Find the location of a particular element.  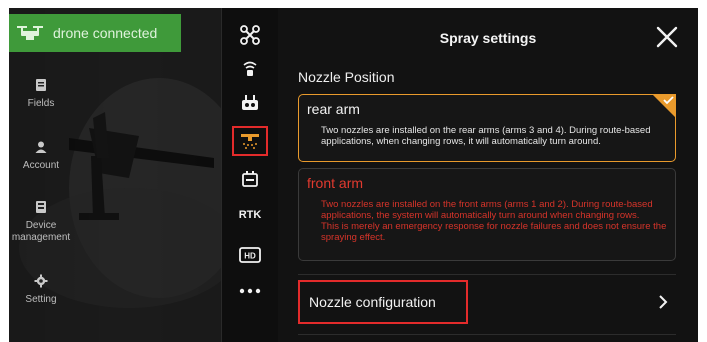

sidebar-item-label: Account is located at coordinates (41, 165).